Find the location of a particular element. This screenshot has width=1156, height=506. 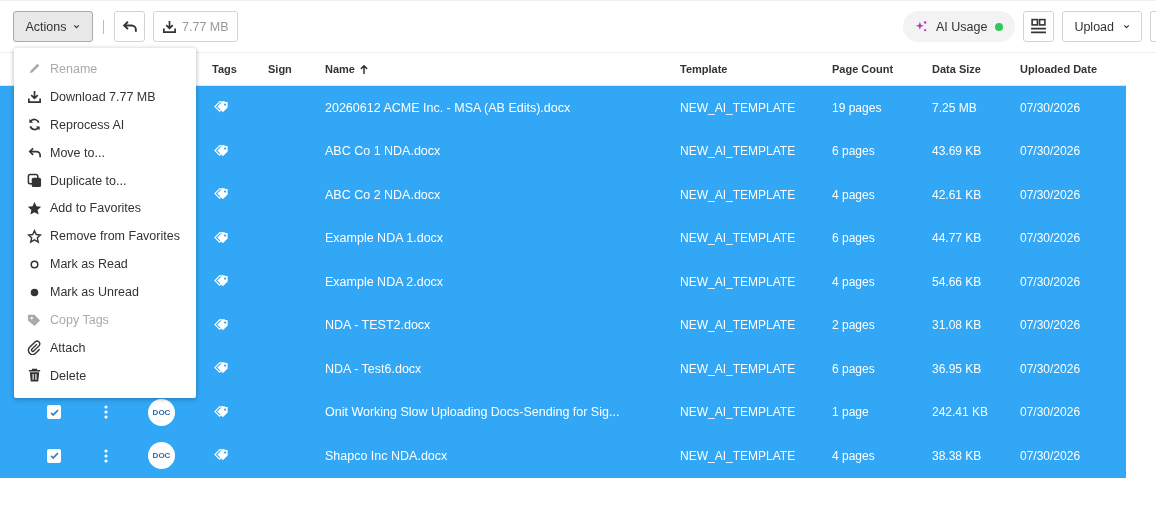

table-cell: NDA - Test6.docx is located at coordinates (373, 368).